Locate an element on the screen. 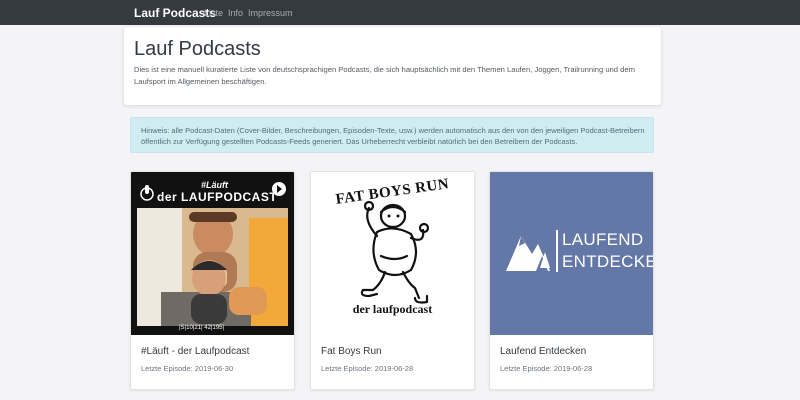 The image size is (800, 400). navbar: Lauf Podcasts Liste Info Impressum is located at coordinates (400, 12).